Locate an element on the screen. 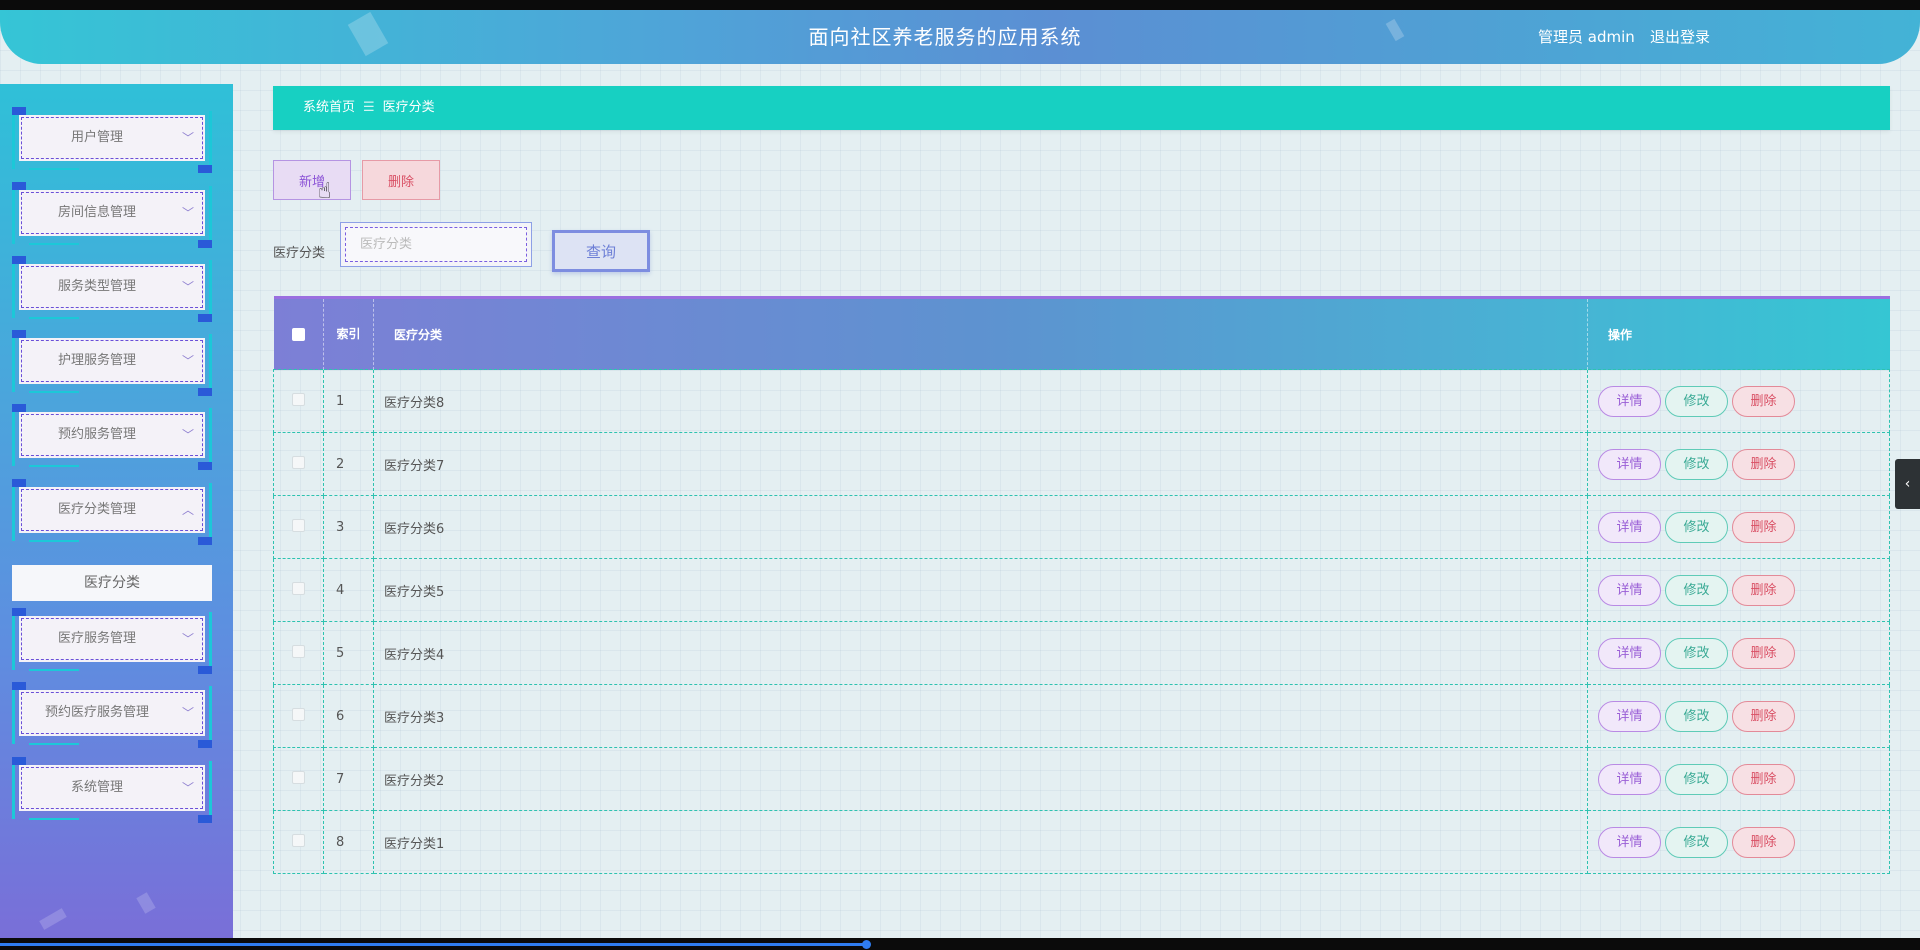 This screenshot has width=1920, height=950. sidebar-item-label: 服务类型管理 is located at coordinates (96, 286).